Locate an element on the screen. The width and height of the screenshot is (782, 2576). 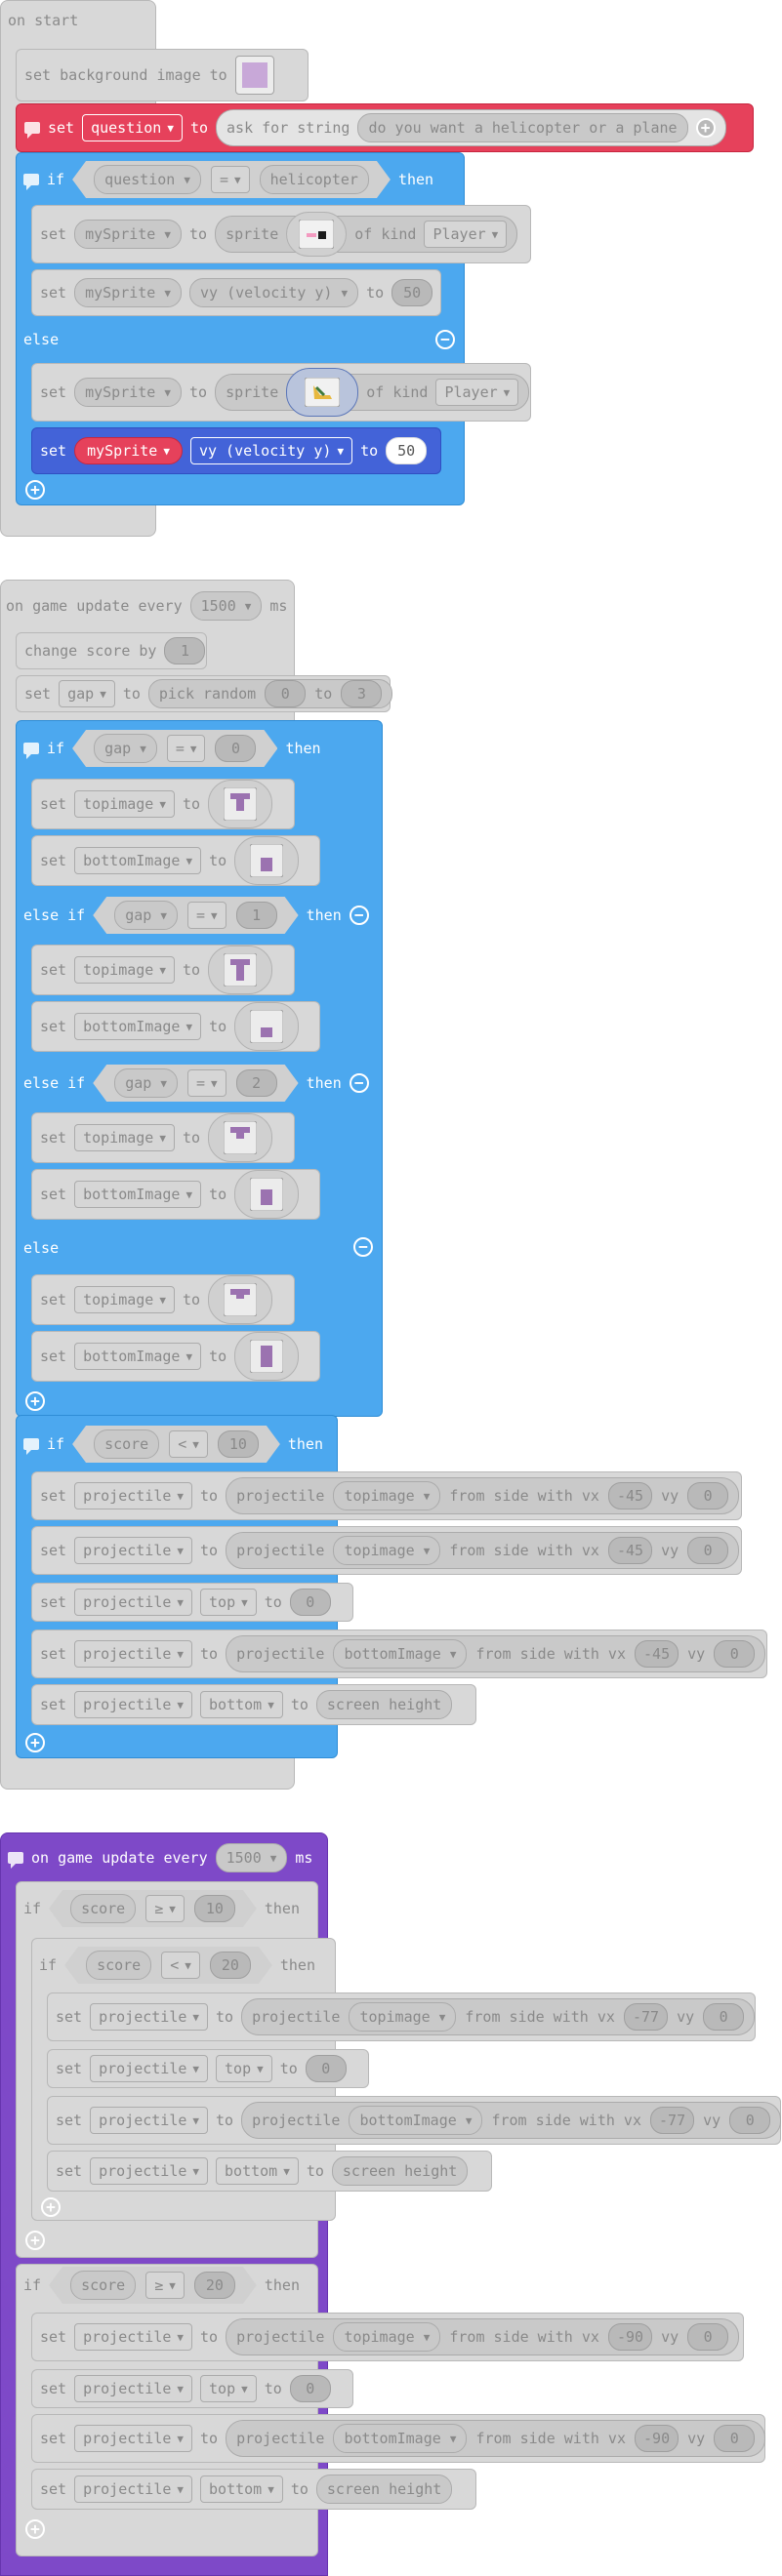
prompt-text-input: do you want a helicopter or a plane is located at coordinates (523, 127).